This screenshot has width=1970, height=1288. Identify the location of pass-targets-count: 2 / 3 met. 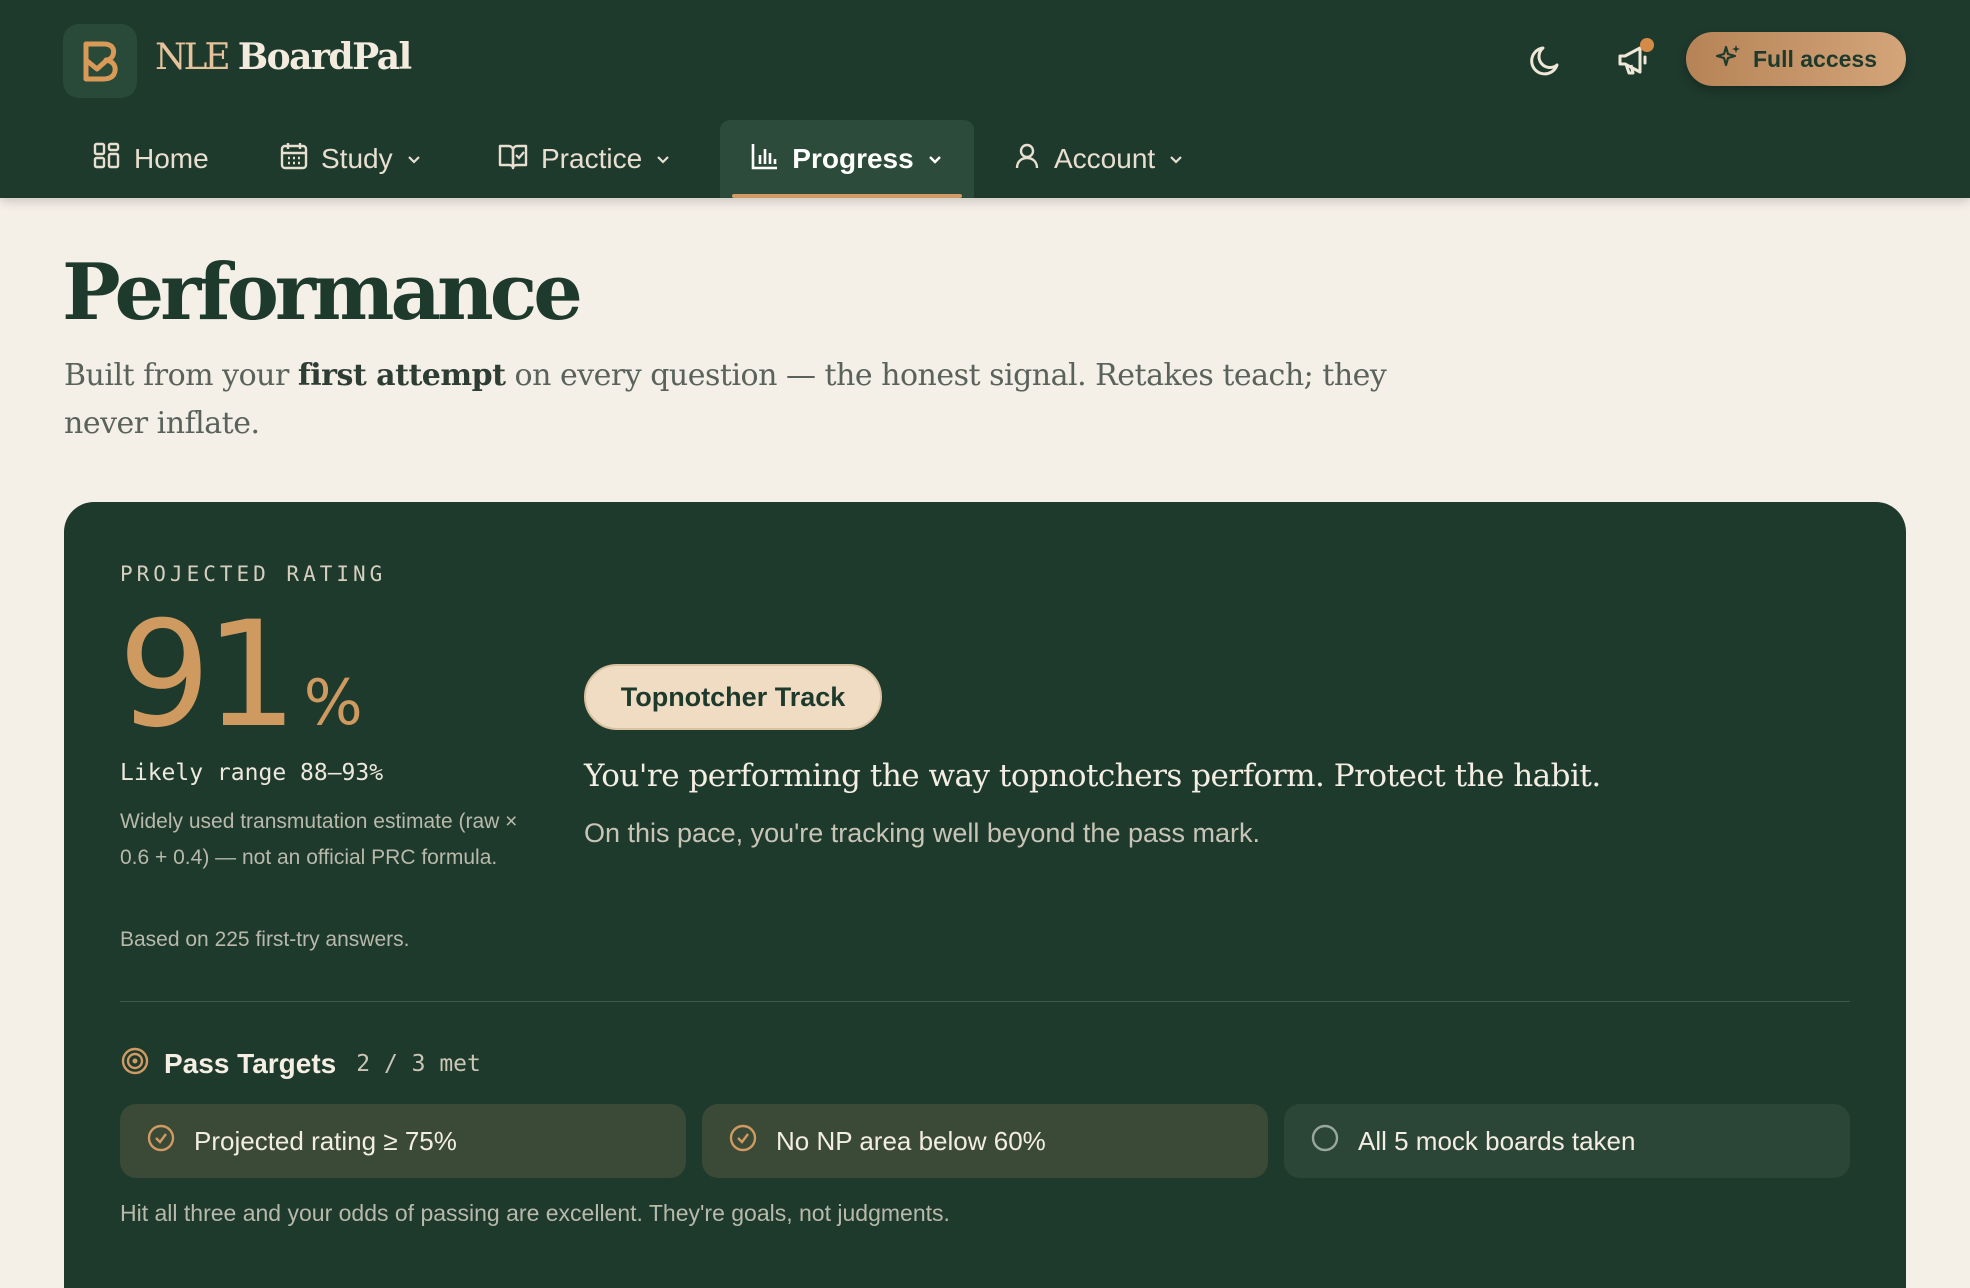
(418, 1063).